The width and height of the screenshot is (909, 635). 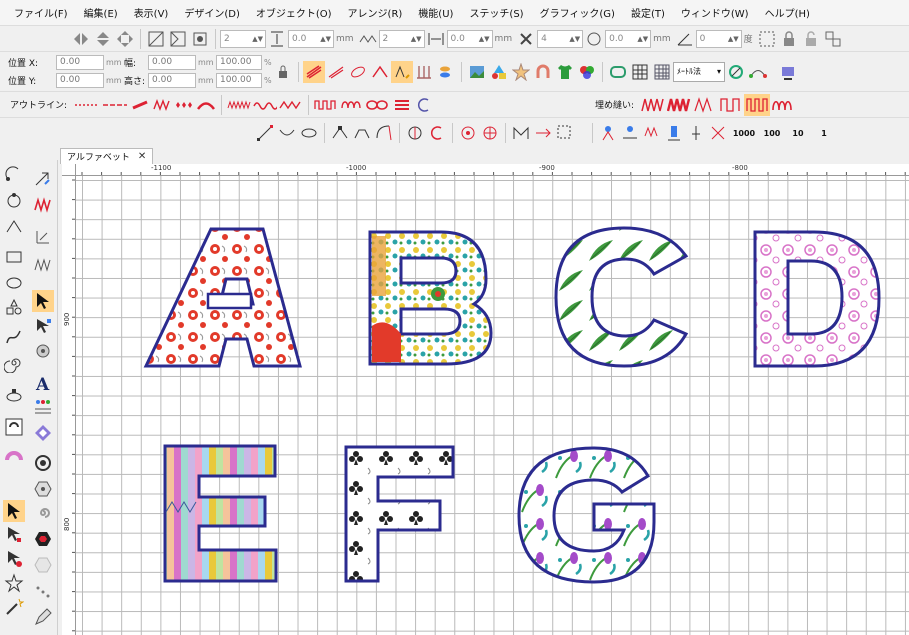 What do you see at coordinates (43, 513) in the screenshot?
I see `spiral-gray-tool` at bounding box center [43, 513].